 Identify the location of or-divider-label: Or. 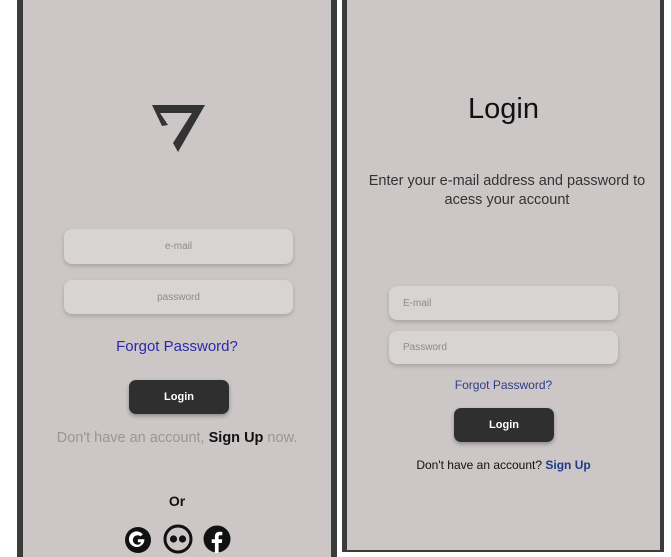
(177, 501).